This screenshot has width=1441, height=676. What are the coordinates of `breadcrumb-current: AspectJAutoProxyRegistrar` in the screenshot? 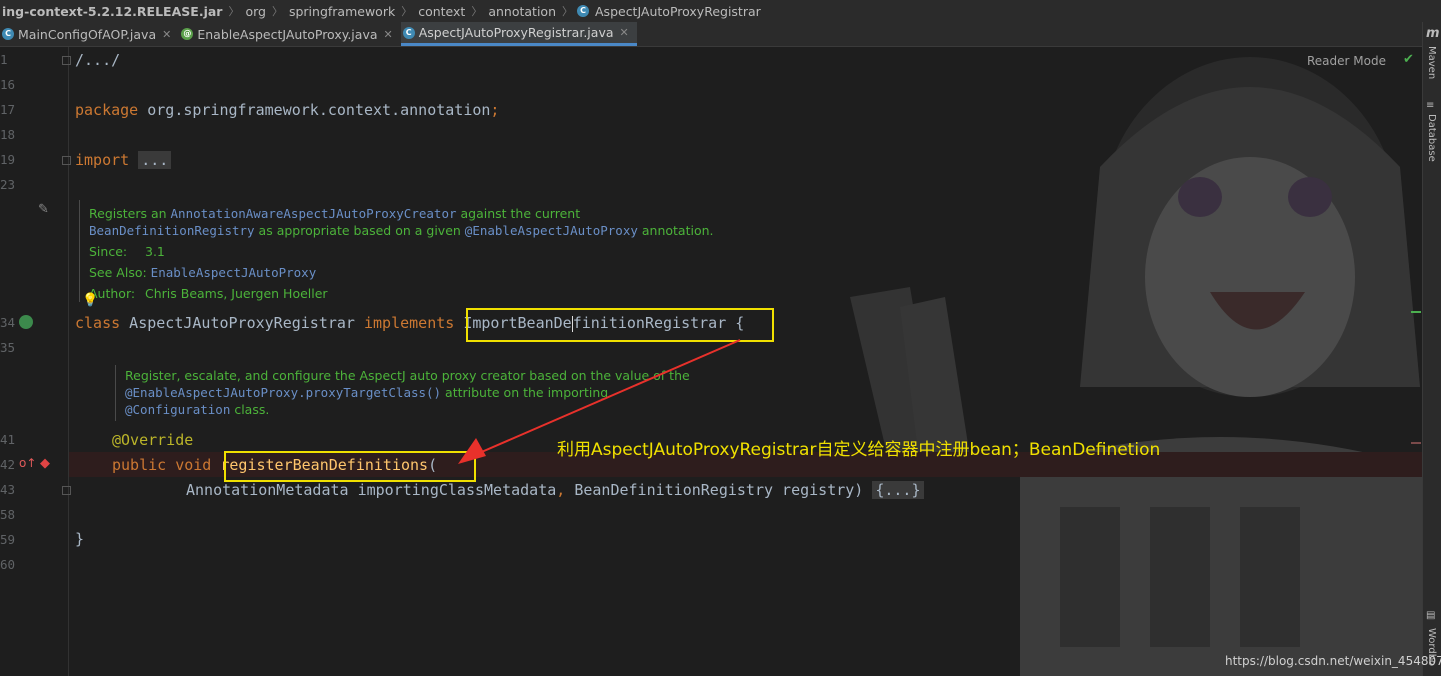 It's located at (678, 11).